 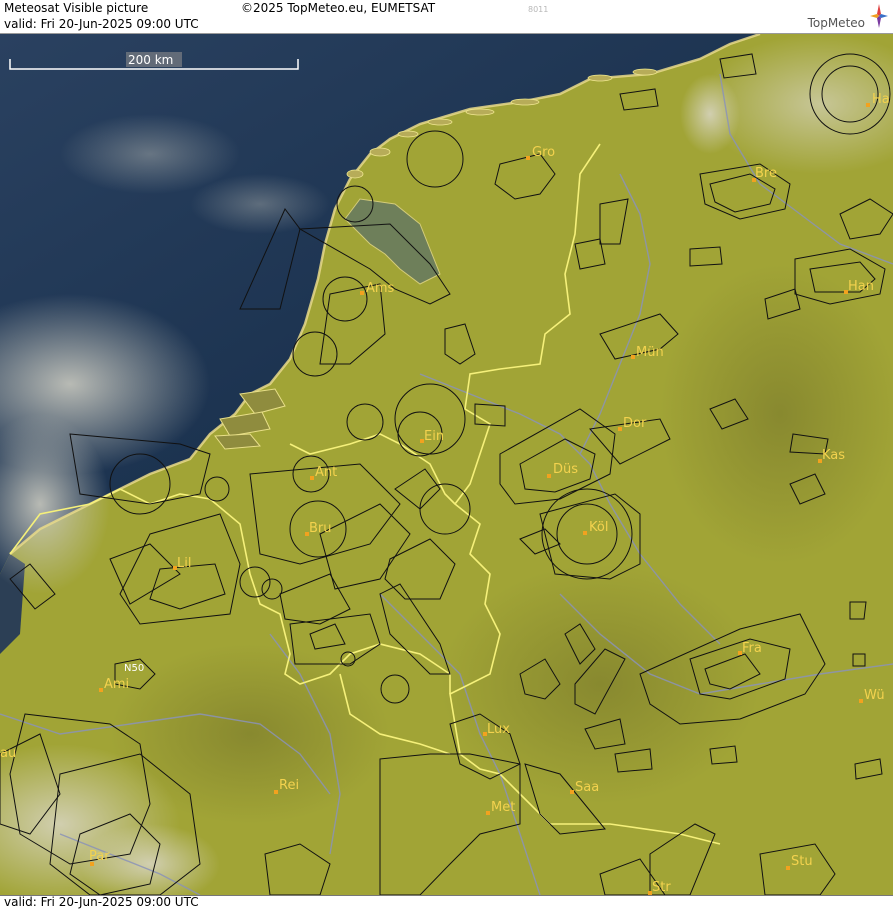 What do you see at coordinates (861, 286) in the screenshot?
I see `city-label: Han` at bounding box center [861, 286].